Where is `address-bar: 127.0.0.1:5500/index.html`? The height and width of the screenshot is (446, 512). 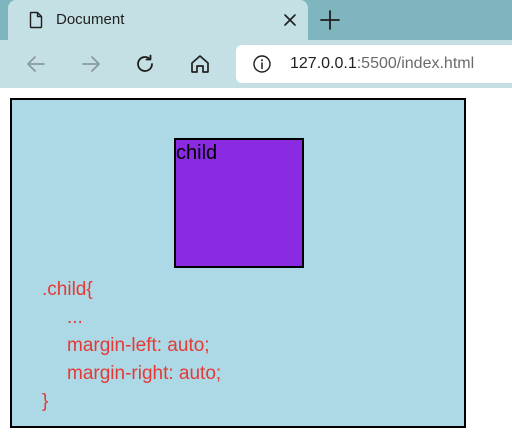
address-bar: 127.0.0.1:5500/index.html is located at coordinates (374, 64).